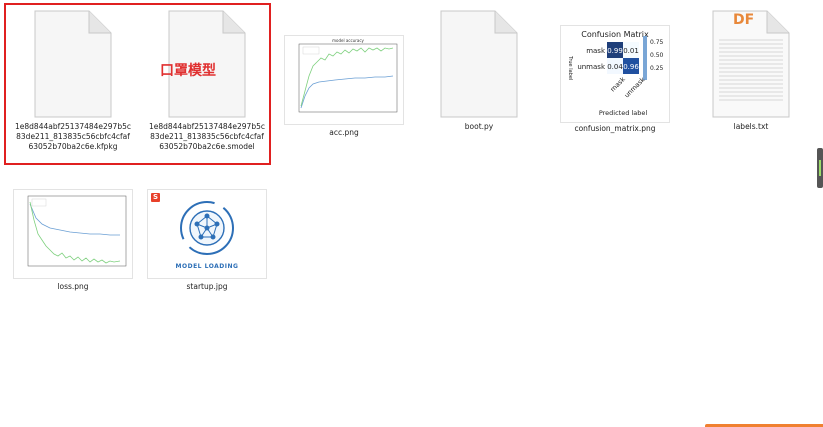  I want to click on file-labels-txt: DF labels.txt, so click(751, 71).